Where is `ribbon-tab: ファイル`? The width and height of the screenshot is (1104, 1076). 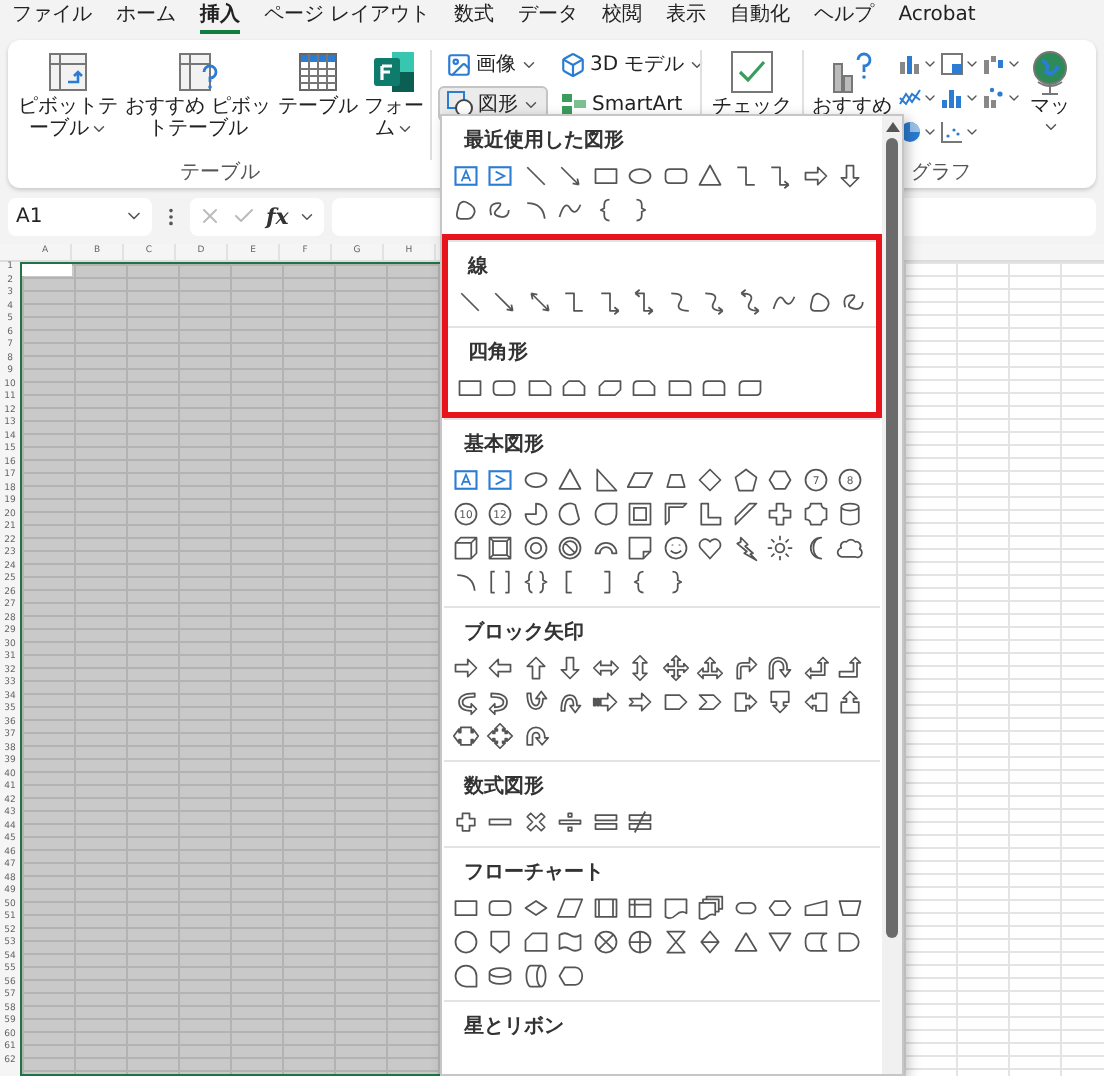
ribbon-tab: ファイル is located at coordinates (52, 18).